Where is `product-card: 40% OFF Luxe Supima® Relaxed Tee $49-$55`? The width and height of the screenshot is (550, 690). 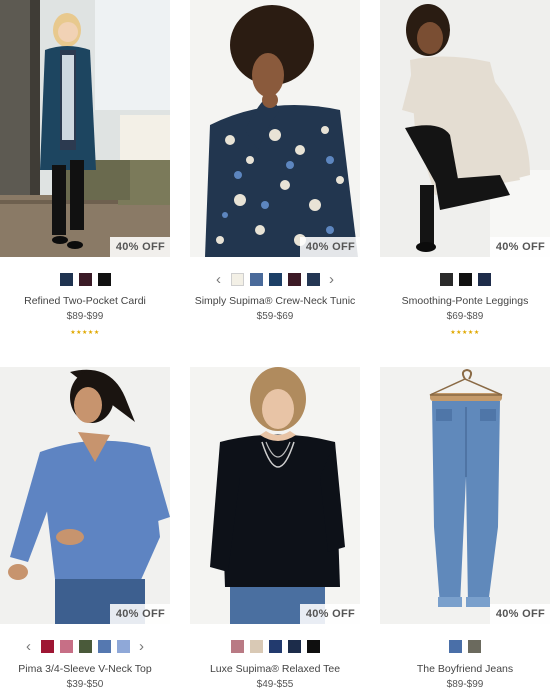 product-card: 40% OFF Luxe Supima® Relaxed Tee $49-$55 is located at coordinates (275, 528).